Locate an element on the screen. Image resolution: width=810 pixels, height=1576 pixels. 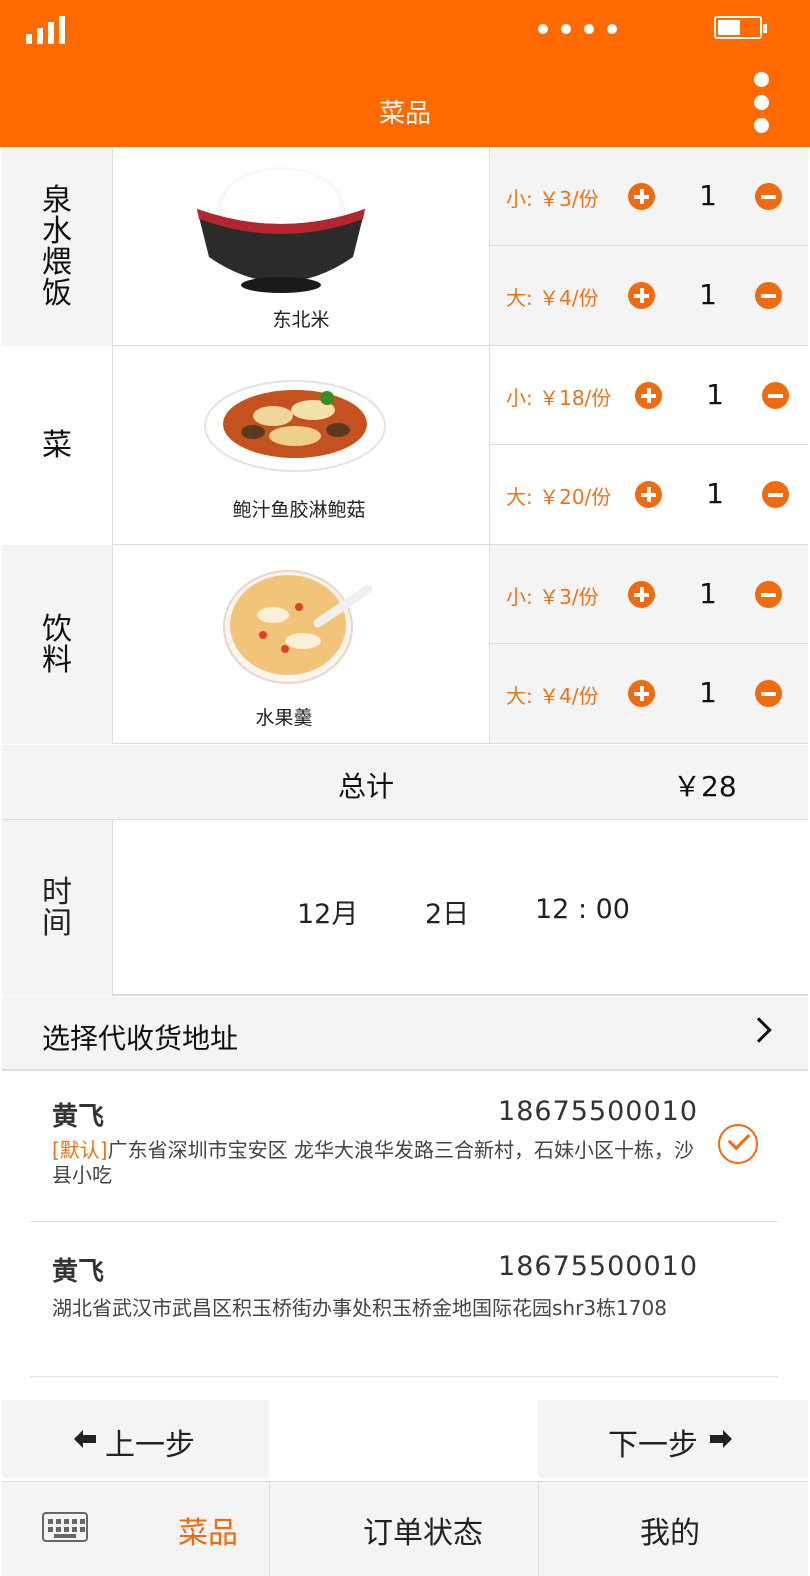
next-step-button: 下一步 is located at coordinates (673, 1439).